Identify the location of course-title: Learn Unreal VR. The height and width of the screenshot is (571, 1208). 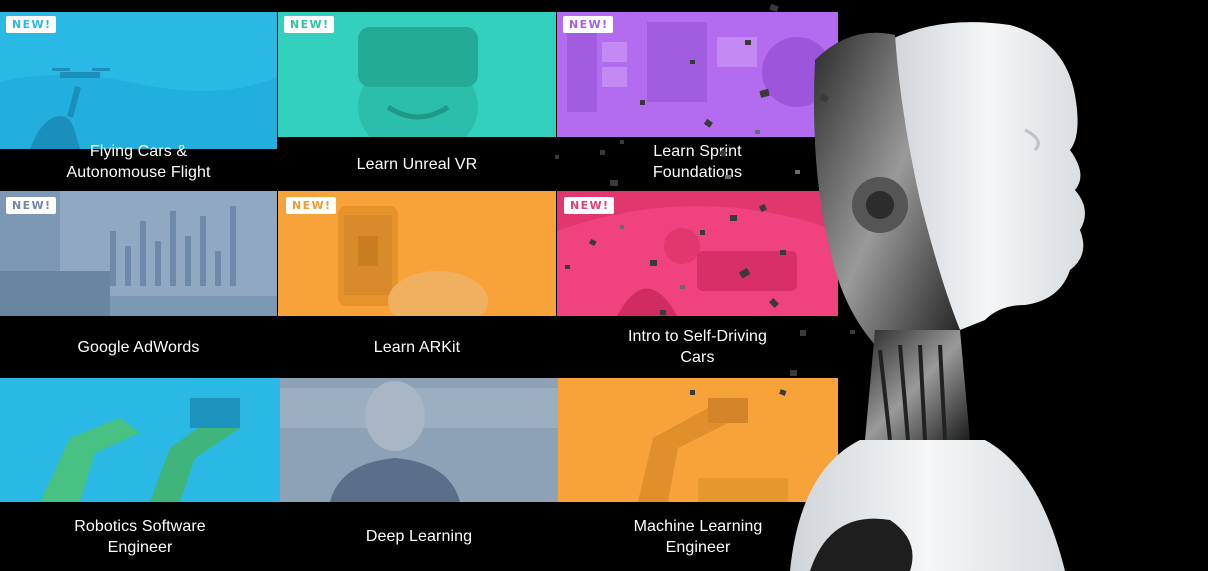
(417, 164).